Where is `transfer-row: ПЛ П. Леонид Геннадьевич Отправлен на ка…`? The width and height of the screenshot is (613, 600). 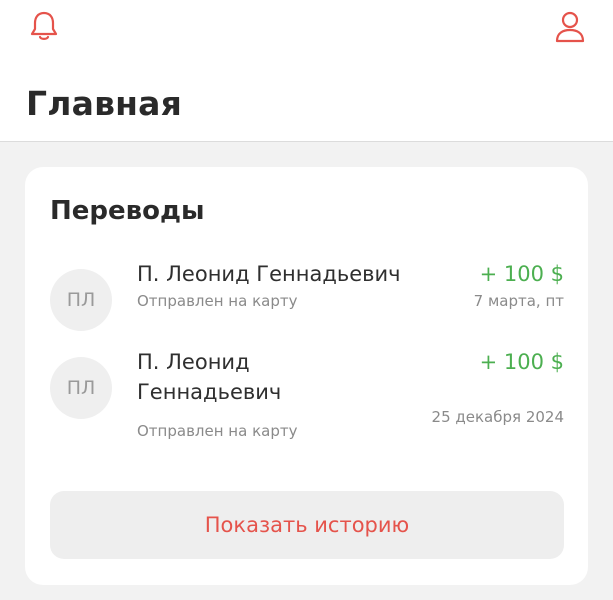
transfer-row: ПЛ П. Леонид Геннадьевич Отправлен на ка… is located at coordinates (306, 300).